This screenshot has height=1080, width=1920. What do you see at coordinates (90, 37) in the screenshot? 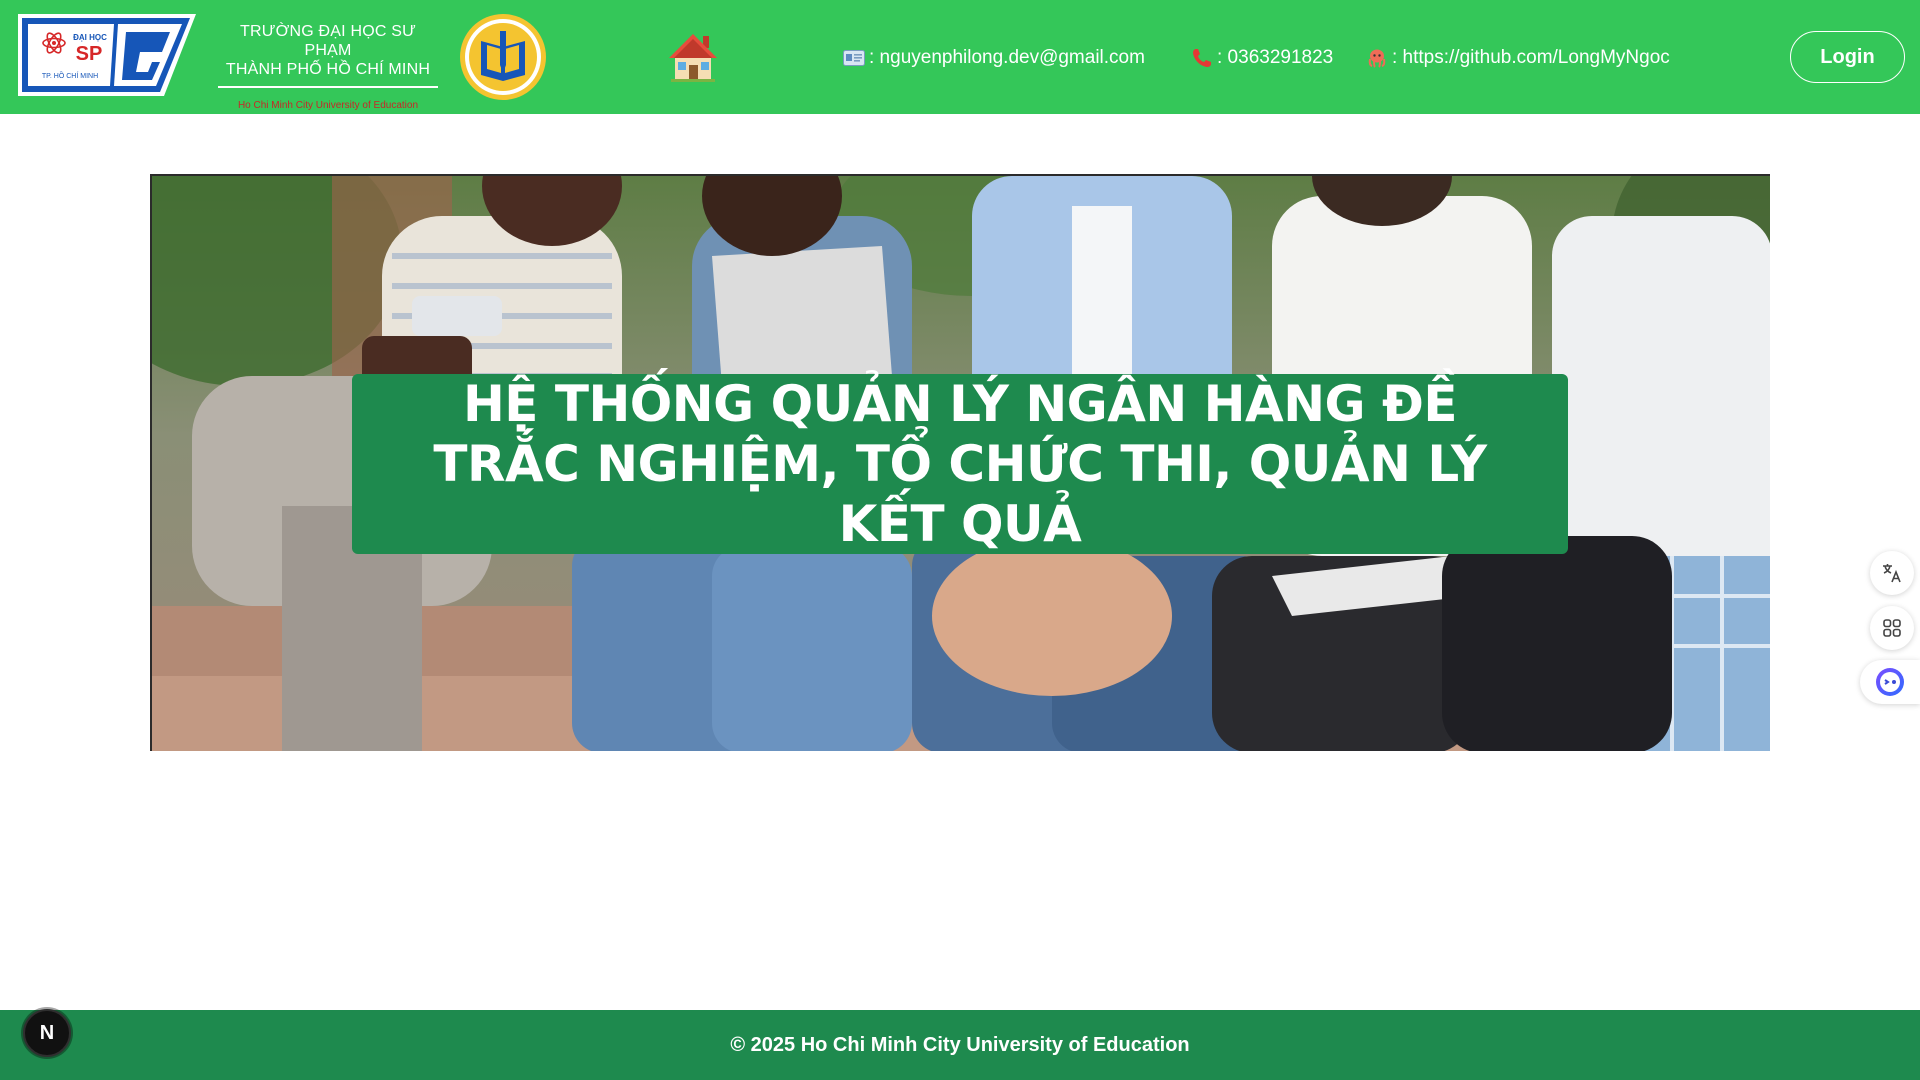
I see `logo-top-text: ĐẠI HỌC` at bounding box center [90, 37].